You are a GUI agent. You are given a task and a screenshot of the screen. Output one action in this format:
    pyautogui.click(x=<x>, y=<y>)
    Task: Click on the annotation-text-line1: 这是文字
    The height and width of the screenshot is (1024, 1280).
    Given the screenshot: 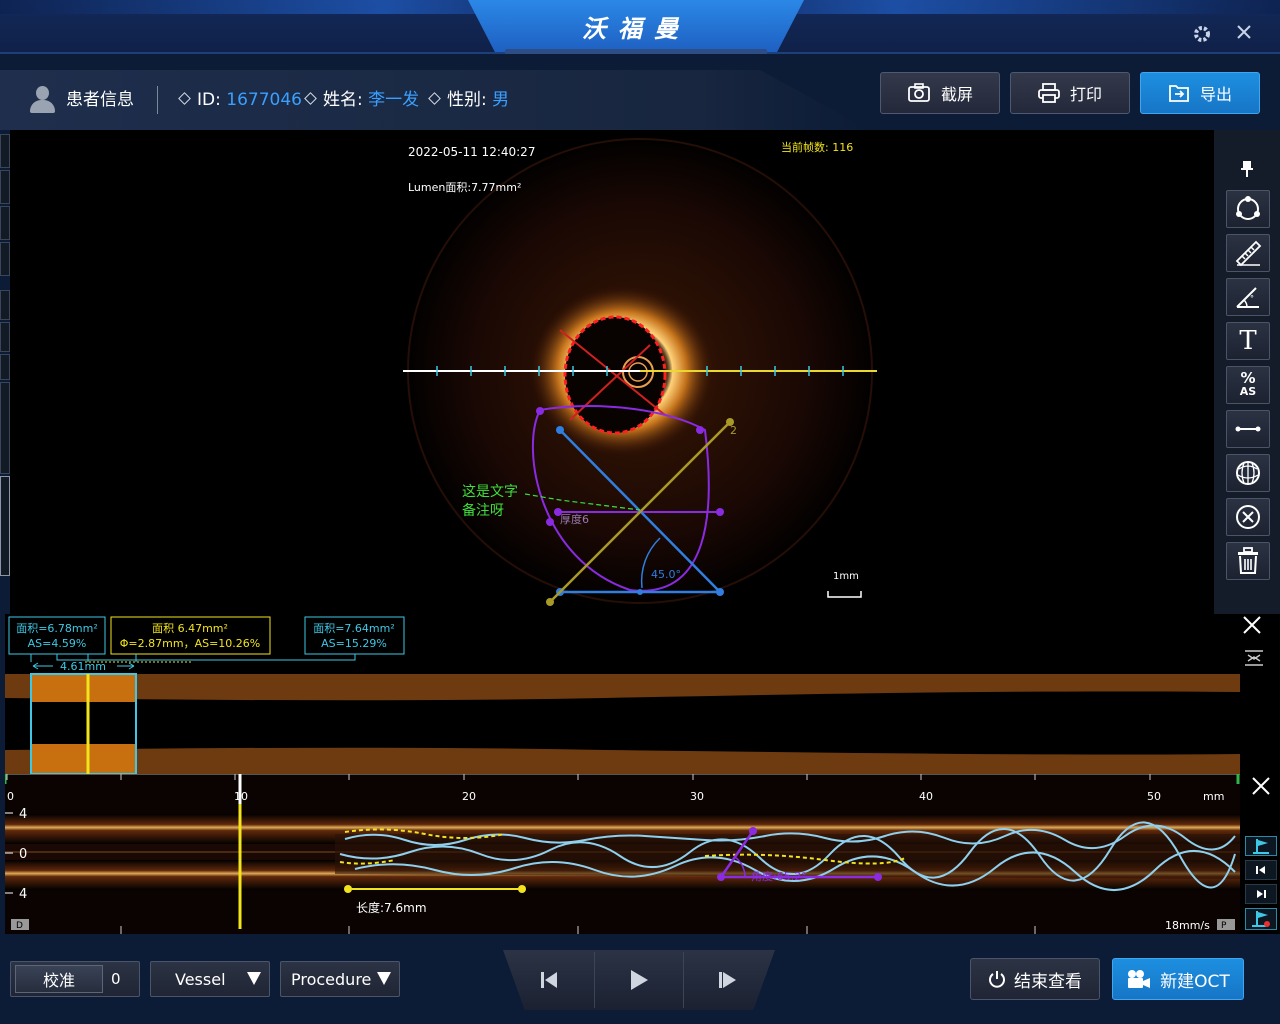 What is the action you would take?
    pyautogui.click(x=490, y=491)
    